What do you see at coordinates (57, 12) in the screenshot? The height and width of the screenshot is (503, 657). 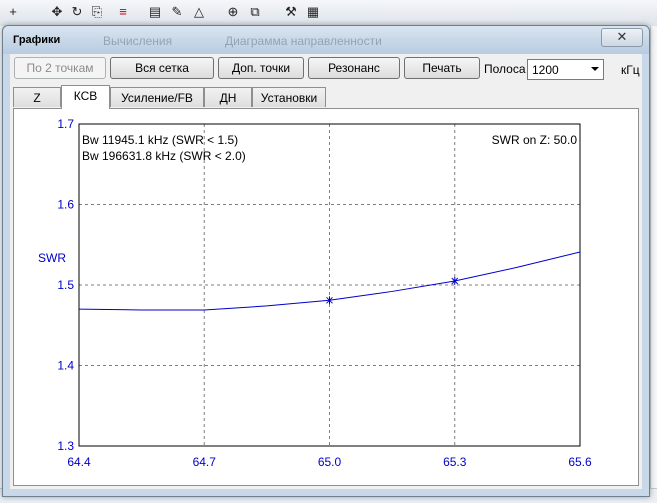 I see `move-icon: ✥` at bounding box center [57, 12].